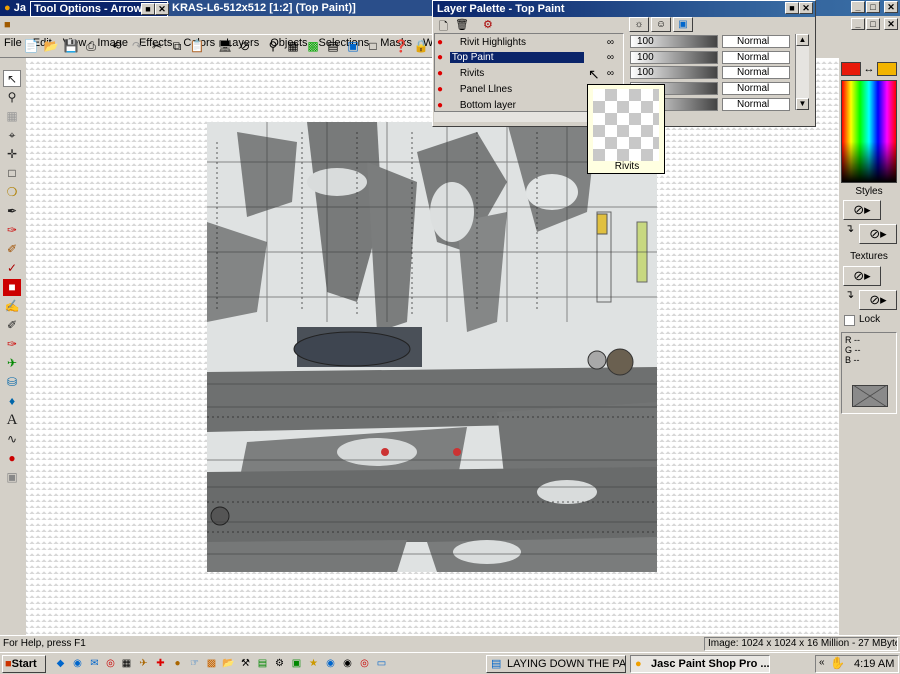 Image resolution: width=900 pixels, height=674 pixels. What do you see at coordinates (157, 46) in the screenshot?
I see `cut-icon: ✂` at bounding box center [157, 46].